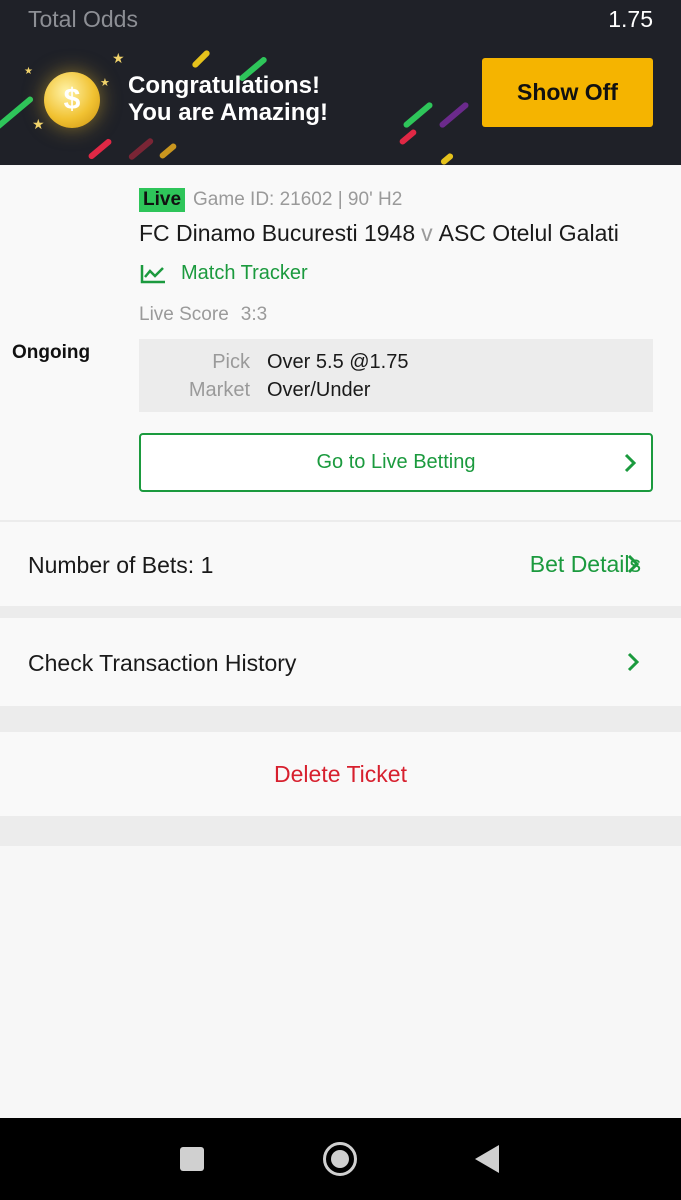  Describe the element at coordinates (528, 233) in the screenshot. I see `away-team: ASC Otelul Galati` at that location.